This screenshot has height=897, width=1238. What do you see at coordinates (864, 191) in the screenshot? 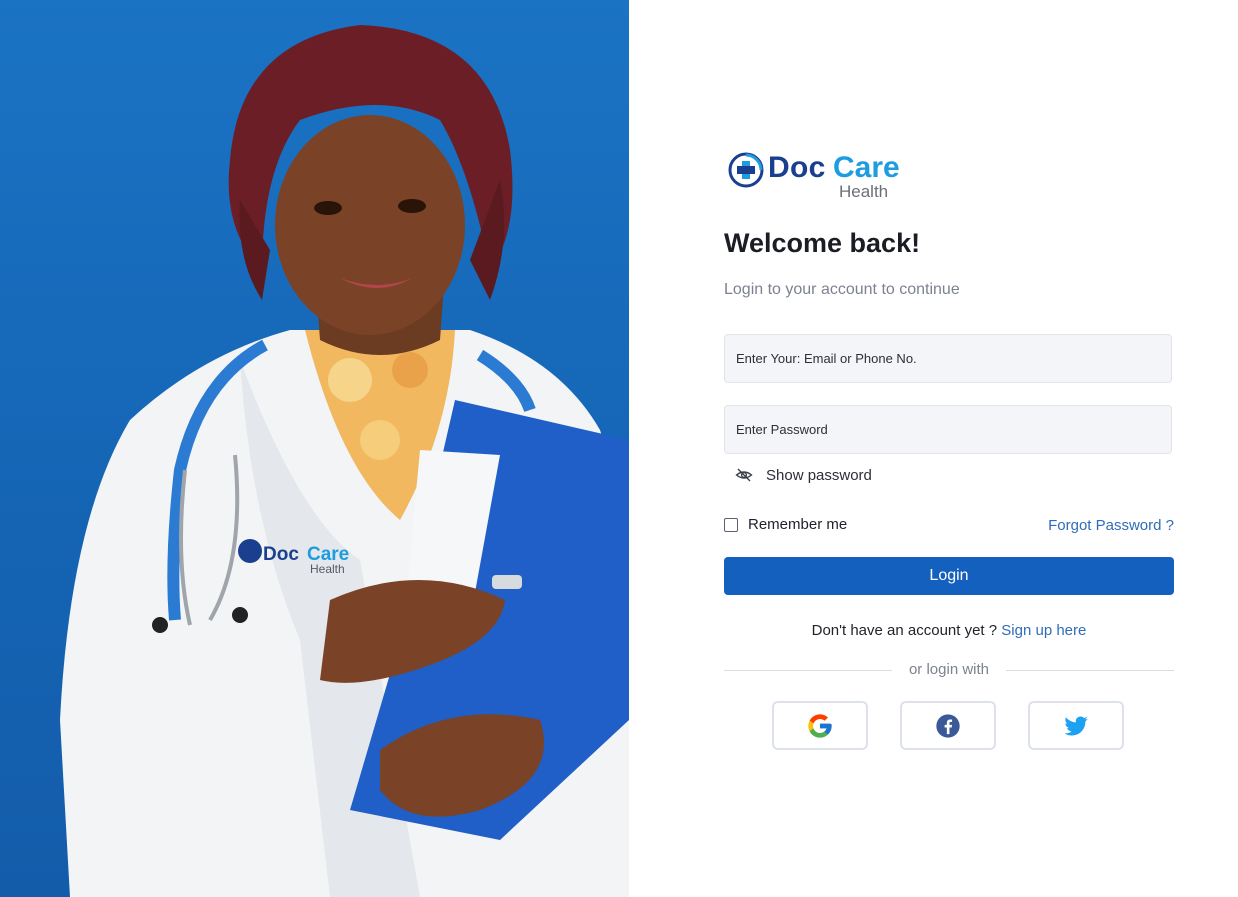
I see `brand-tagline: Health` at bounding box center [864, 191].